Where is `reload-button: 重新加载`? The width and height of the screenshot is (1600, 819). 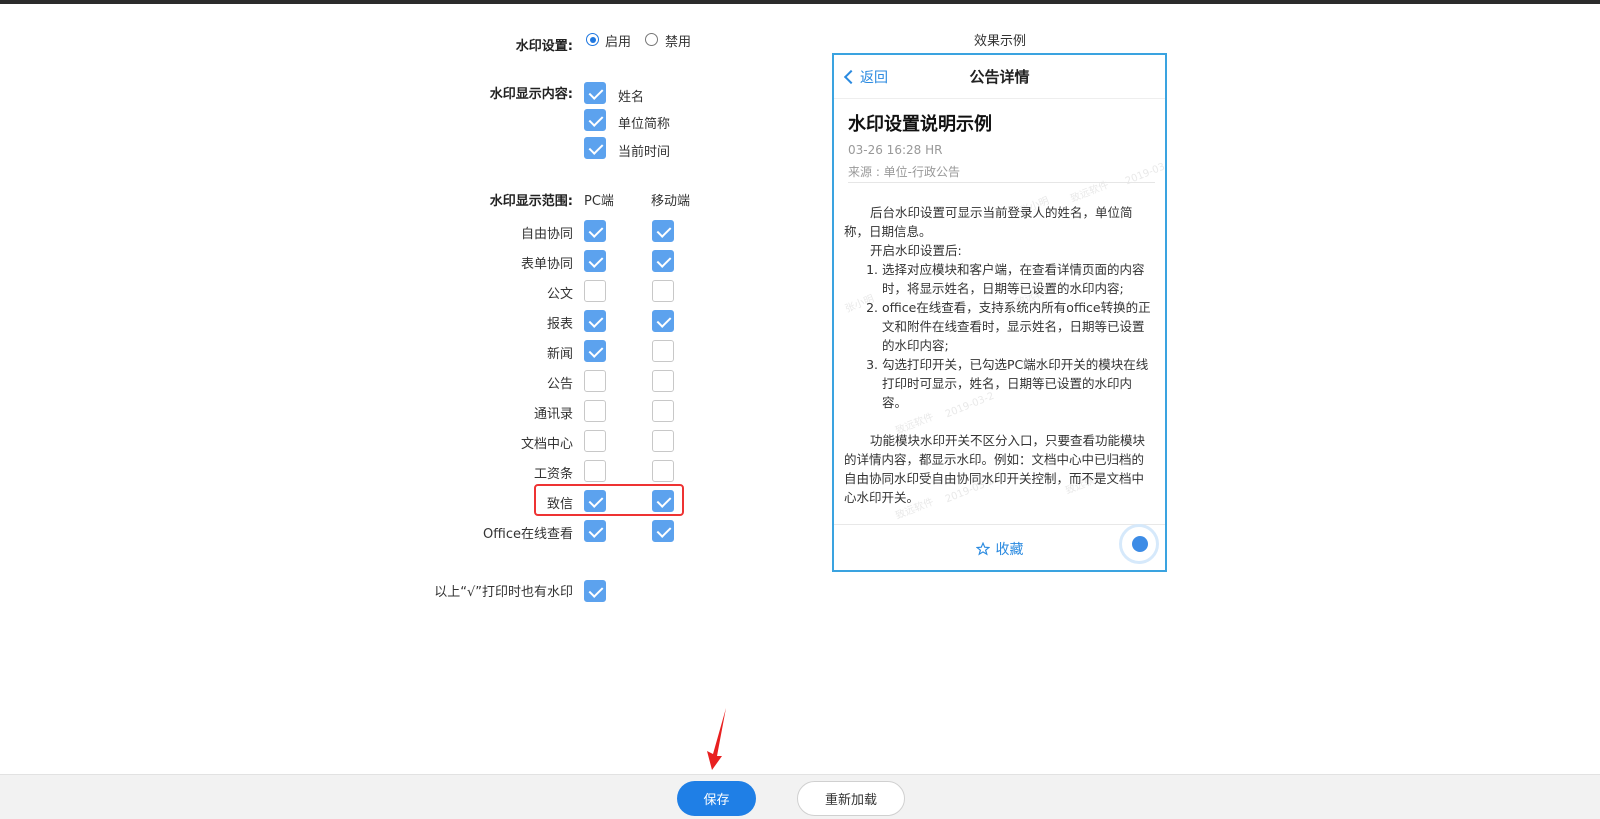
reload-button: 重新加载 is located at coordinates (851, 798).